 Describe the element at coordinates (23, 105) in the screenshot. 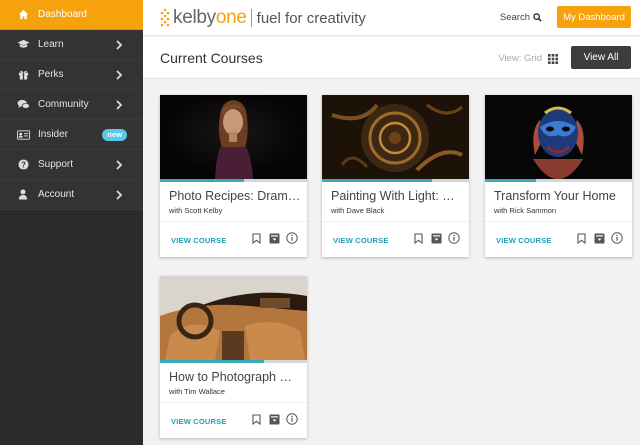

I see `chat-bubbles-icon` at that location.